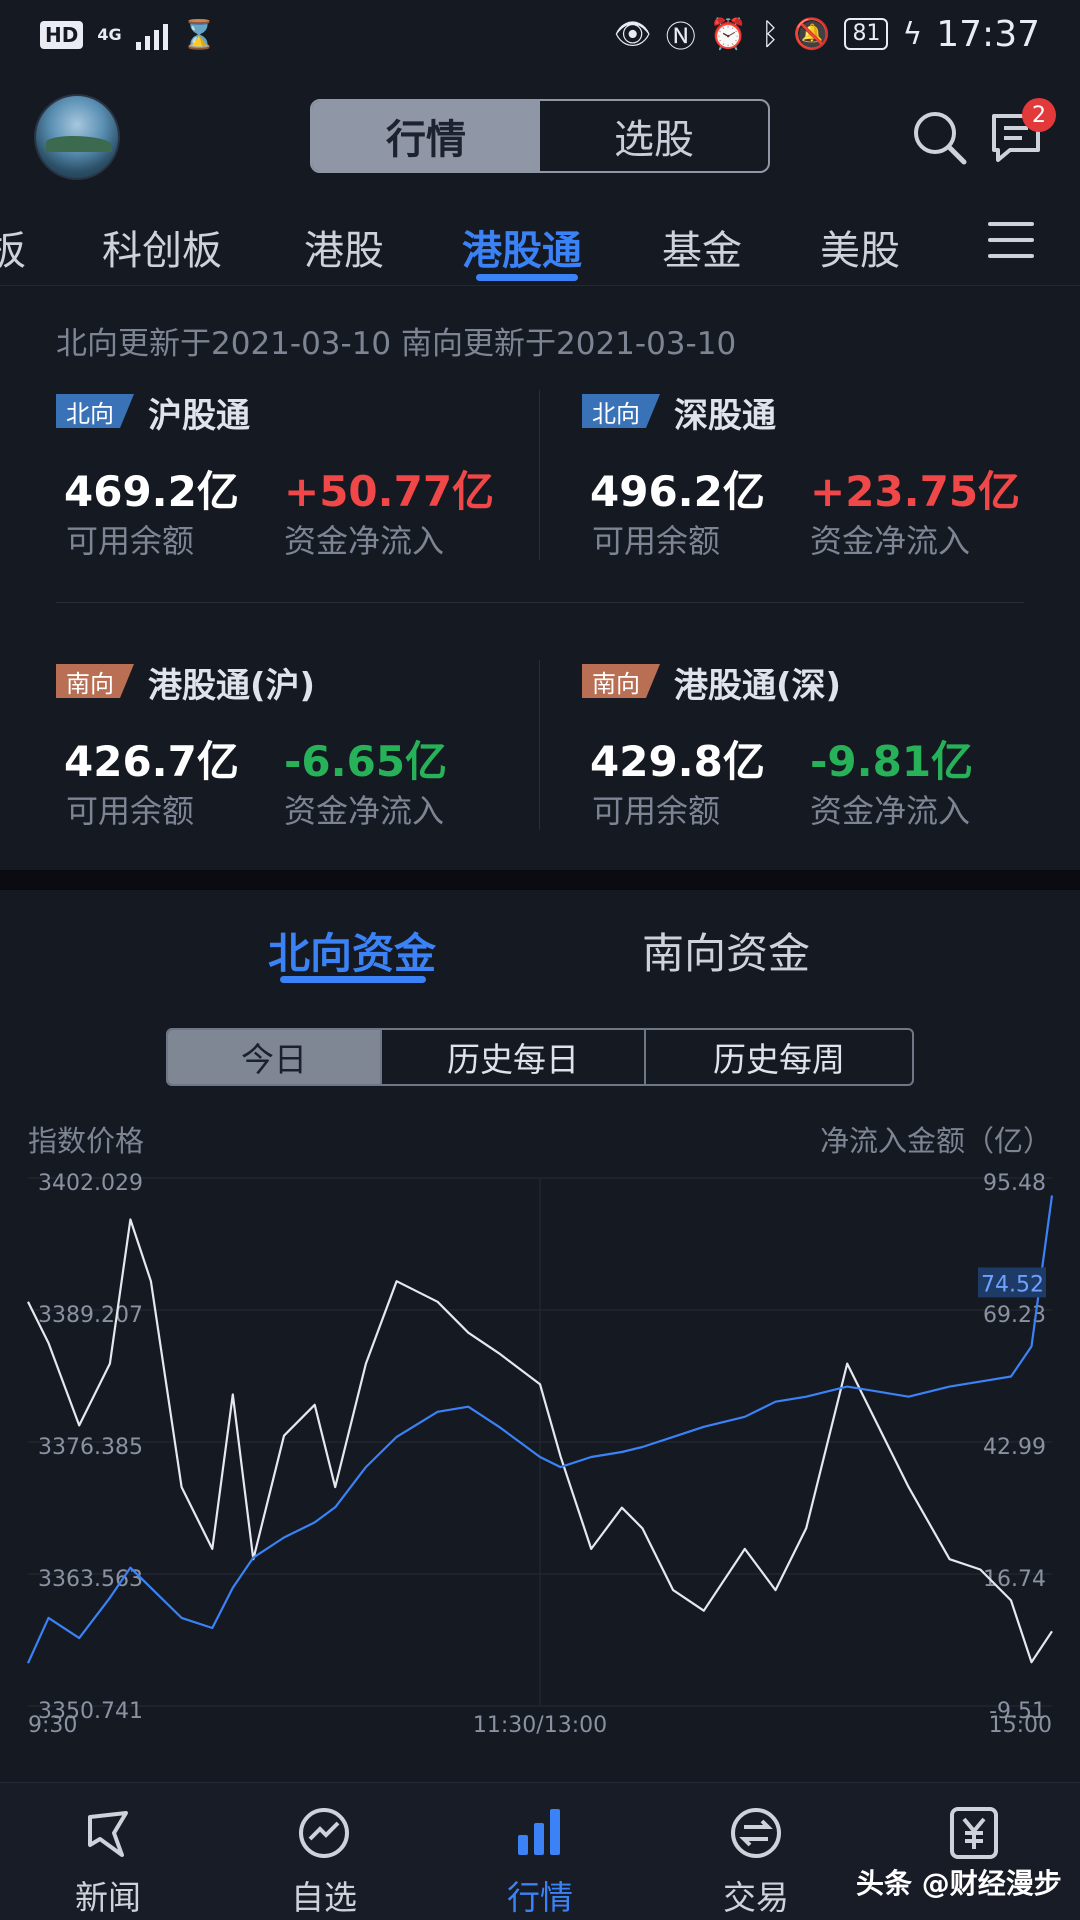 This screenshot has width=1080, height=1920. What do you see at coordinates (77, 137) in the screenshot?
I see `avatar` at bounding box center [77, 137].